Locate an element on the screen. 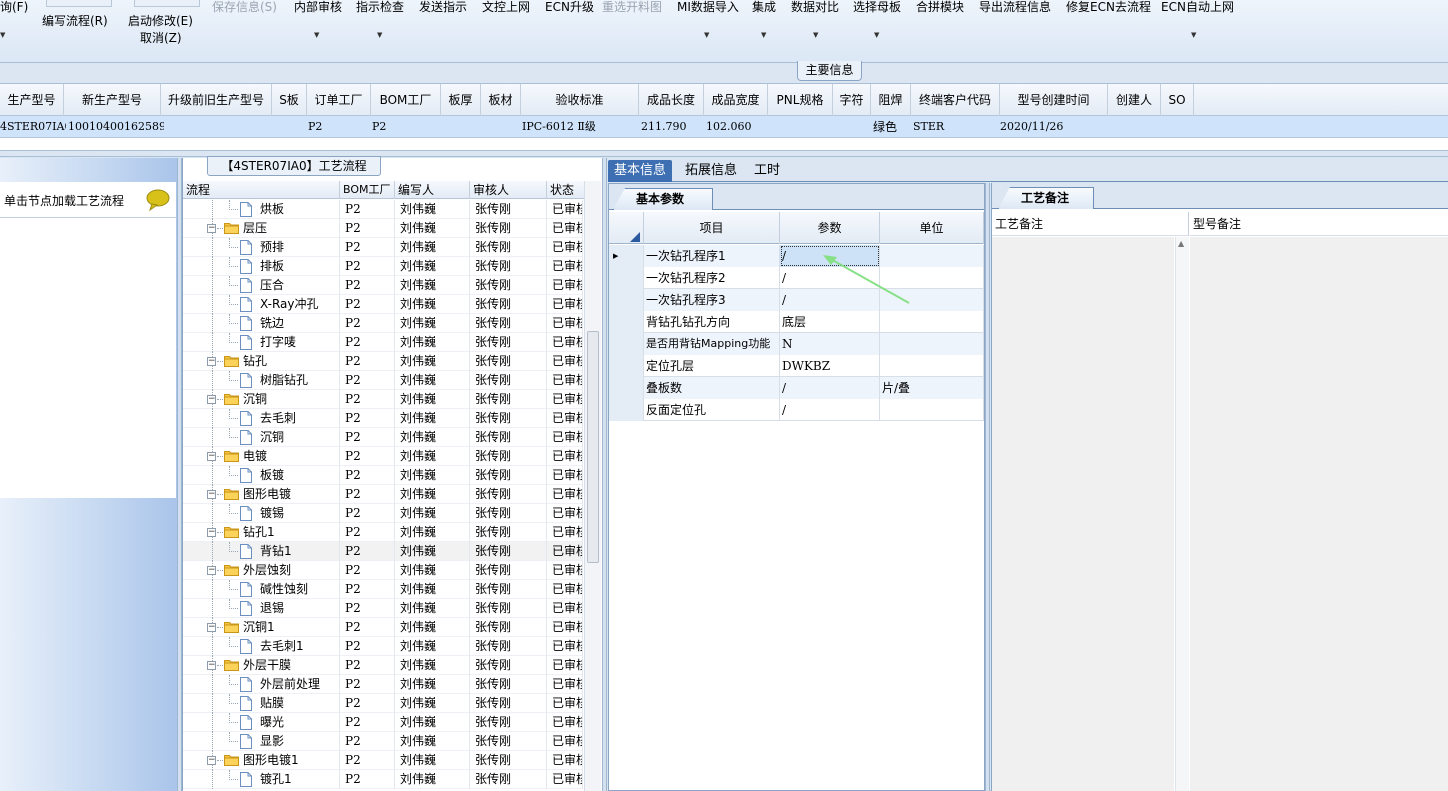  tree-row: 打字唛 P2刘伟巍张传刚已审核 is located at coordinates (383, 342).